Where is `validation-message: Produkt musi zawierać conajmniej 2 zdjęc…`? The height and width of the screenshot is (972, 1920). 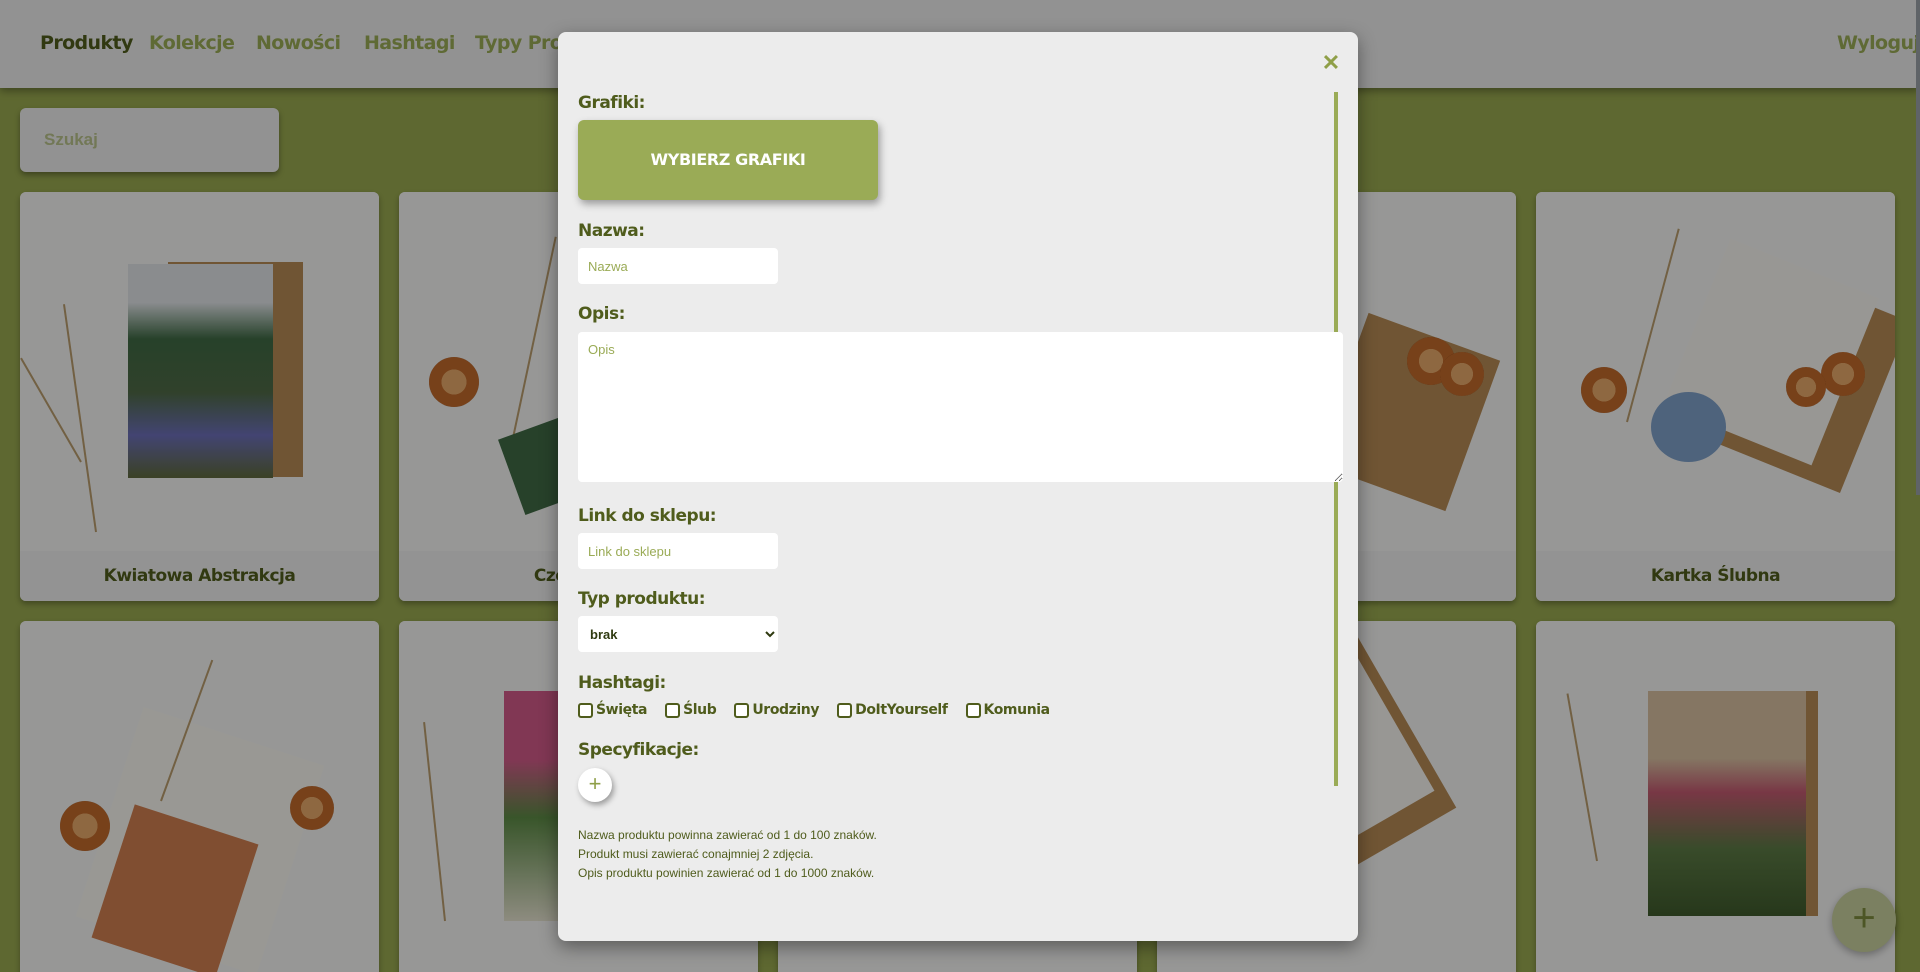 validation-message: Produkt musi zawierać conajmniej 2 zdjęc… is located at coordinates (696, 854).